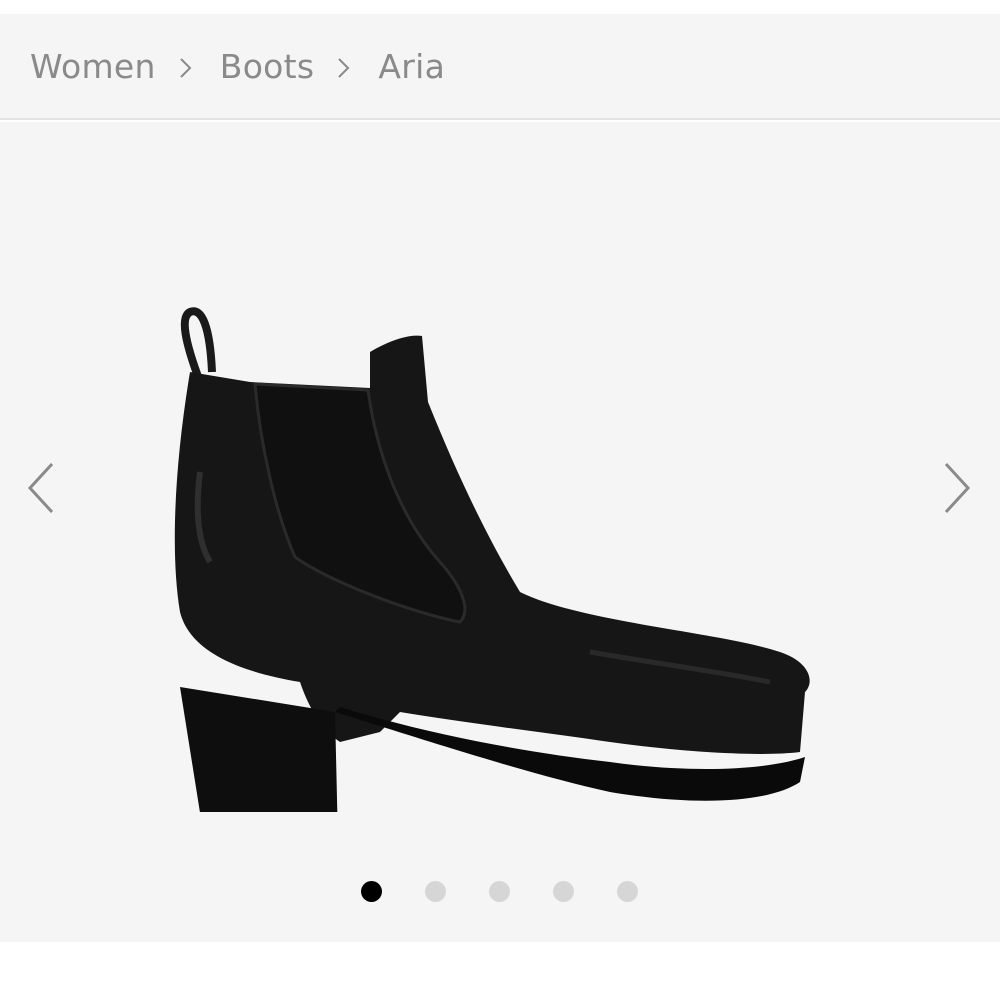  What do you see at coordinates (267, 66) in the screenshot?
I see `breadcrumb-item-boots: Boots` at bounding box center [267, 66].